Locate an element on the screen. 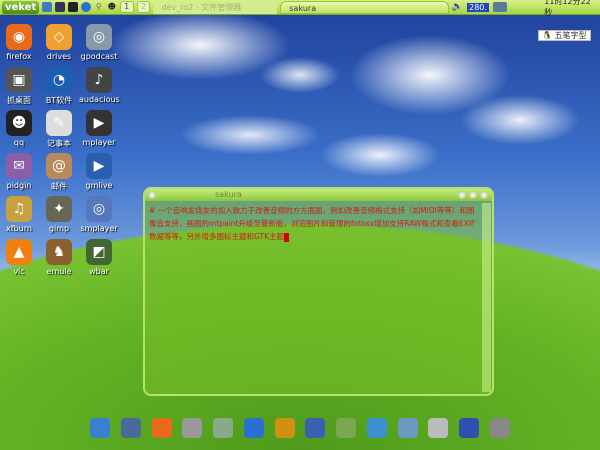 This screenshot has height=450, width=600. desktop-icon-xfburn: ♫ xfburn is located at coordinates (19, 214).